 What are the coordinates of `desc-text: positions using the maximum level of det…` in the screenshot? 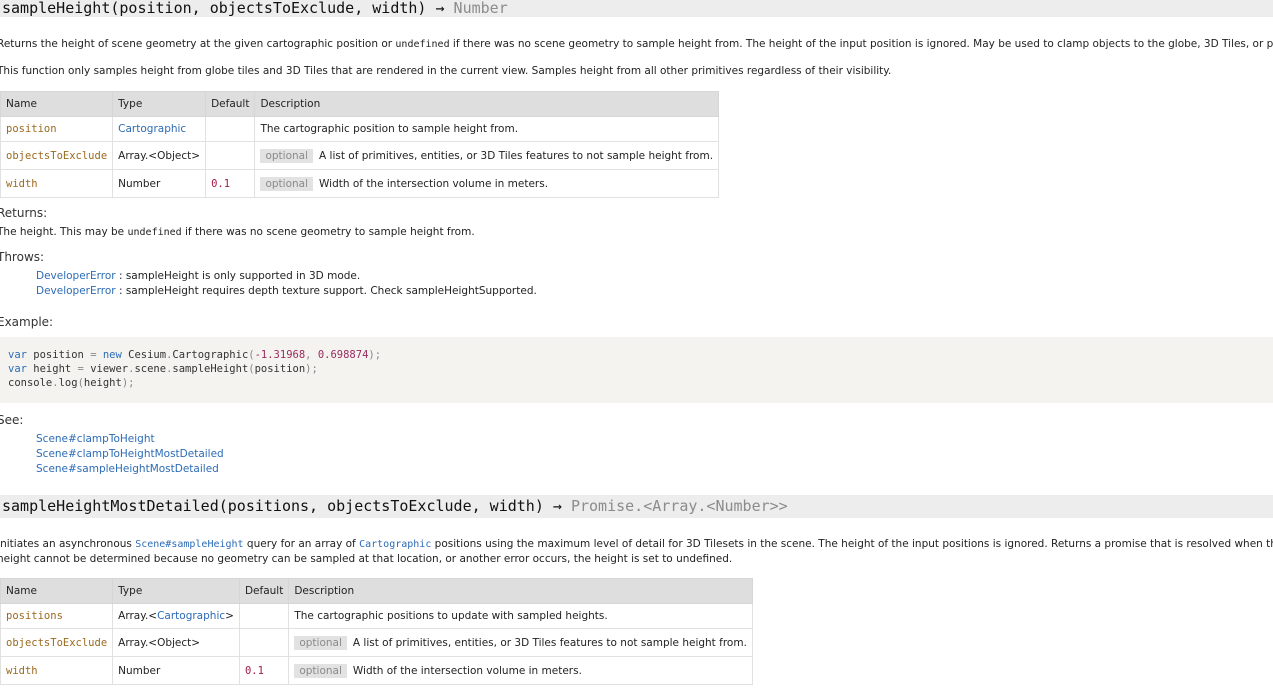 It's located at (853, 544).